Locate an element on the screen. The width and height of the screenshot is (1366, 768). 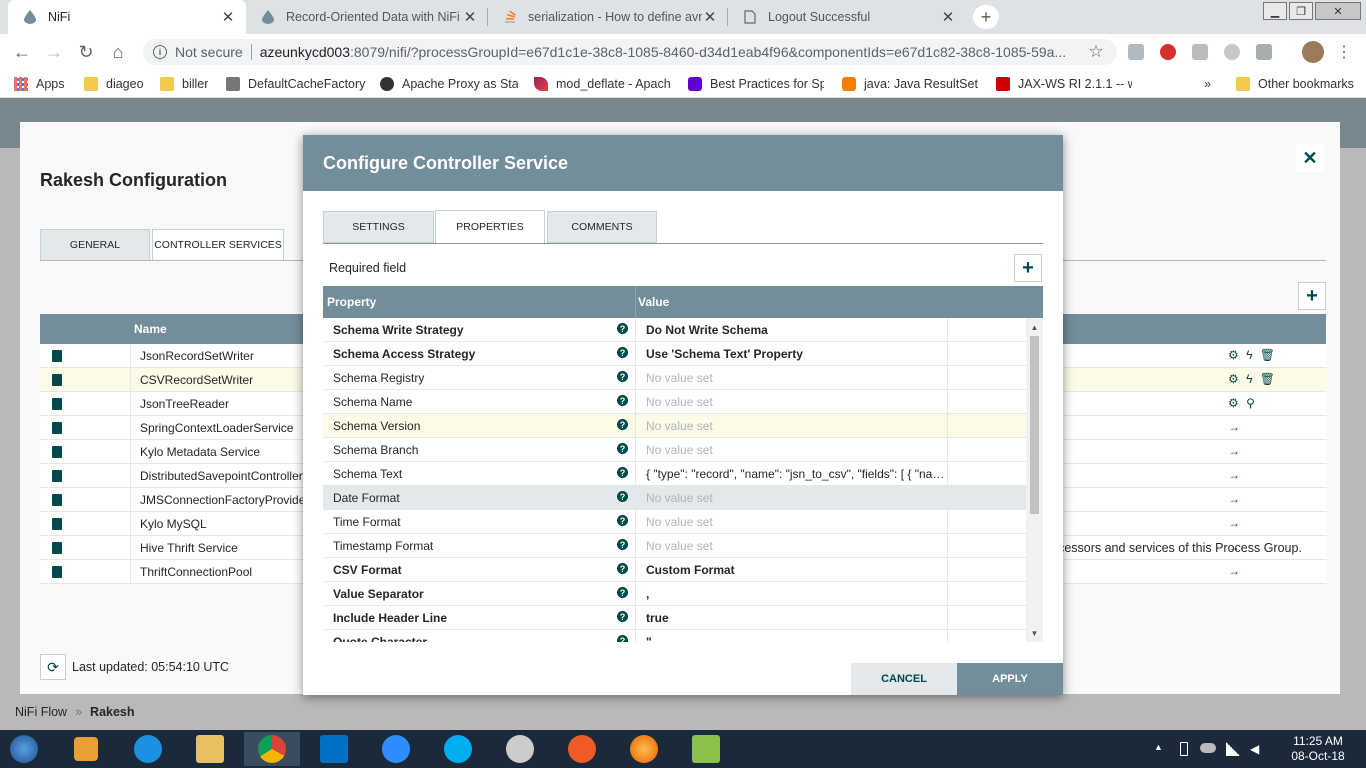
battery-icon is located at coordinates (1184, 749).